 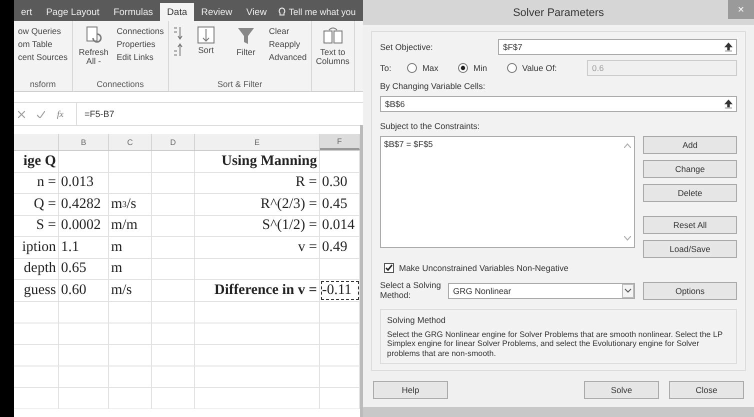 I want to click on group-label: nsform, so click(x=43, y=84).